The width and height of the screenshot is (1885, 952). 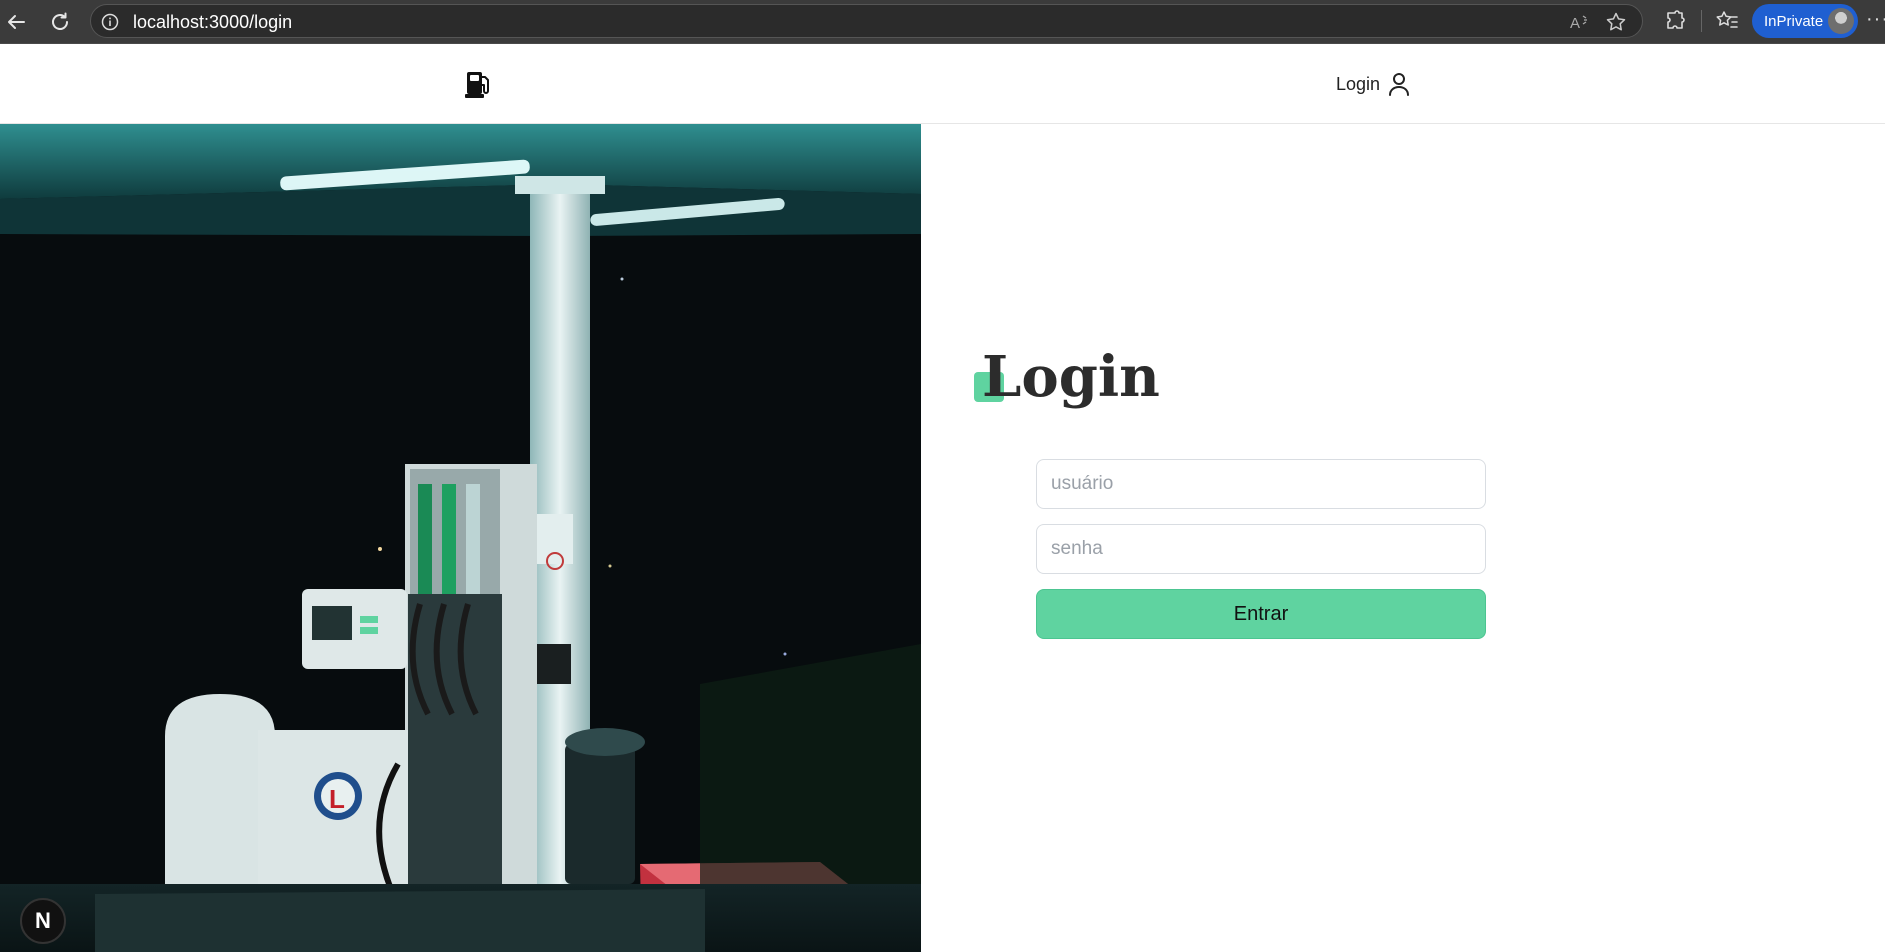 What do you see at coordinates (1358, 83) in the screenshot?
I see `header-login-label: Login` at bounding box center [1358, 83].